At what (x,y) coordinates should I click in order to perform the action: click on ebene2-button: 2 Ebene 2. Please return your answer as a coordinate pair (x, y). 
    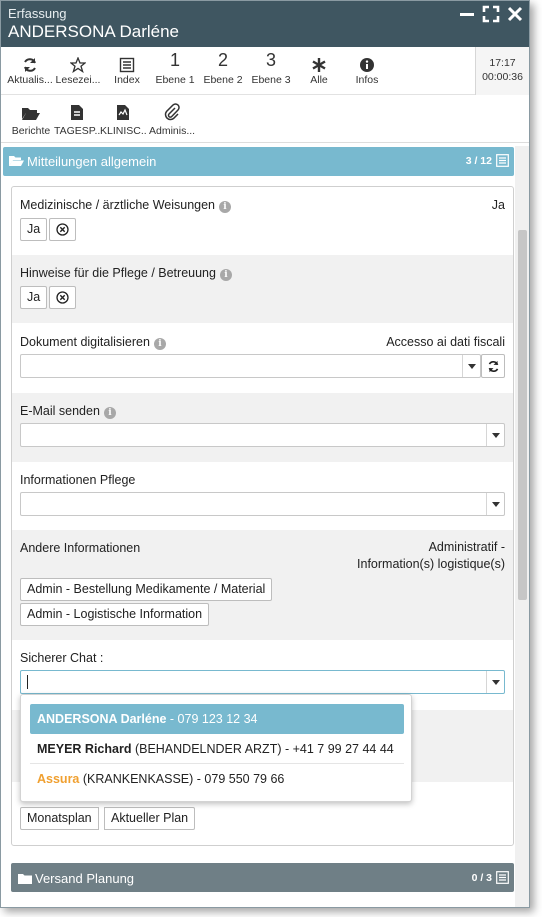
    Looking at the image, I should click on (223, 70).